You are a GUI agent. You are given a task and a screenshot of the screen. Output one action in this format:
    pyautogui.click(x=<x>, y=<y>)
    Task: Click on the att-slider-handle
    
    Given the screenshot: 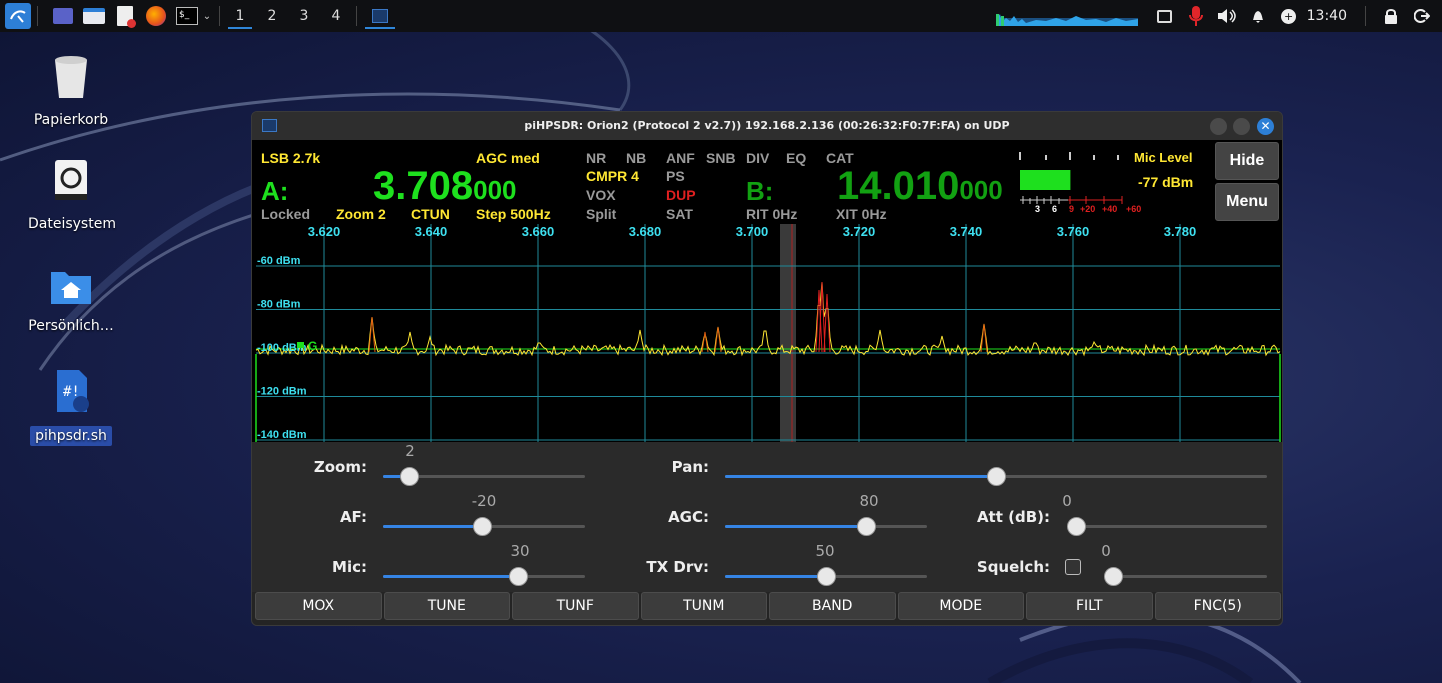 What is the action you would take?
    pyautogui.click(x=1076, y=526)
    